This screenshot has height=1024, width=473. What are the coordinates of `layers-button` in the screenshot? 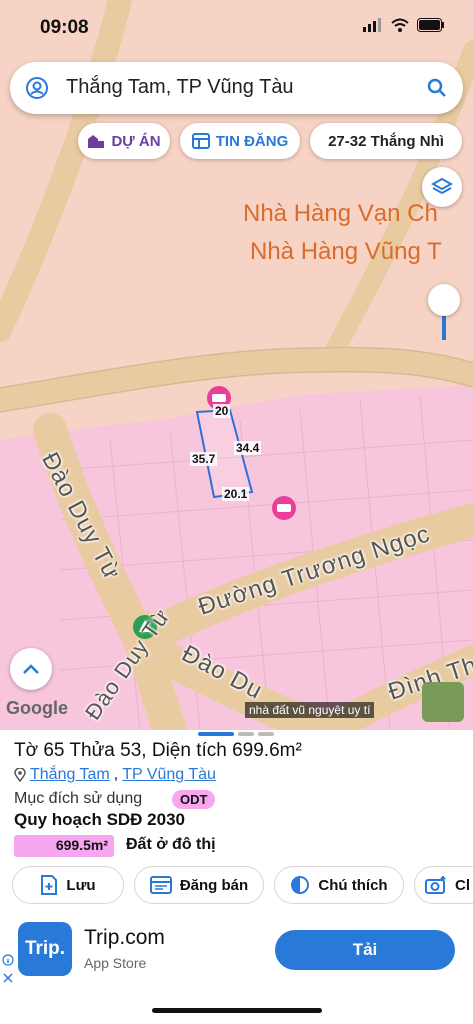 It's located at (442, 187).